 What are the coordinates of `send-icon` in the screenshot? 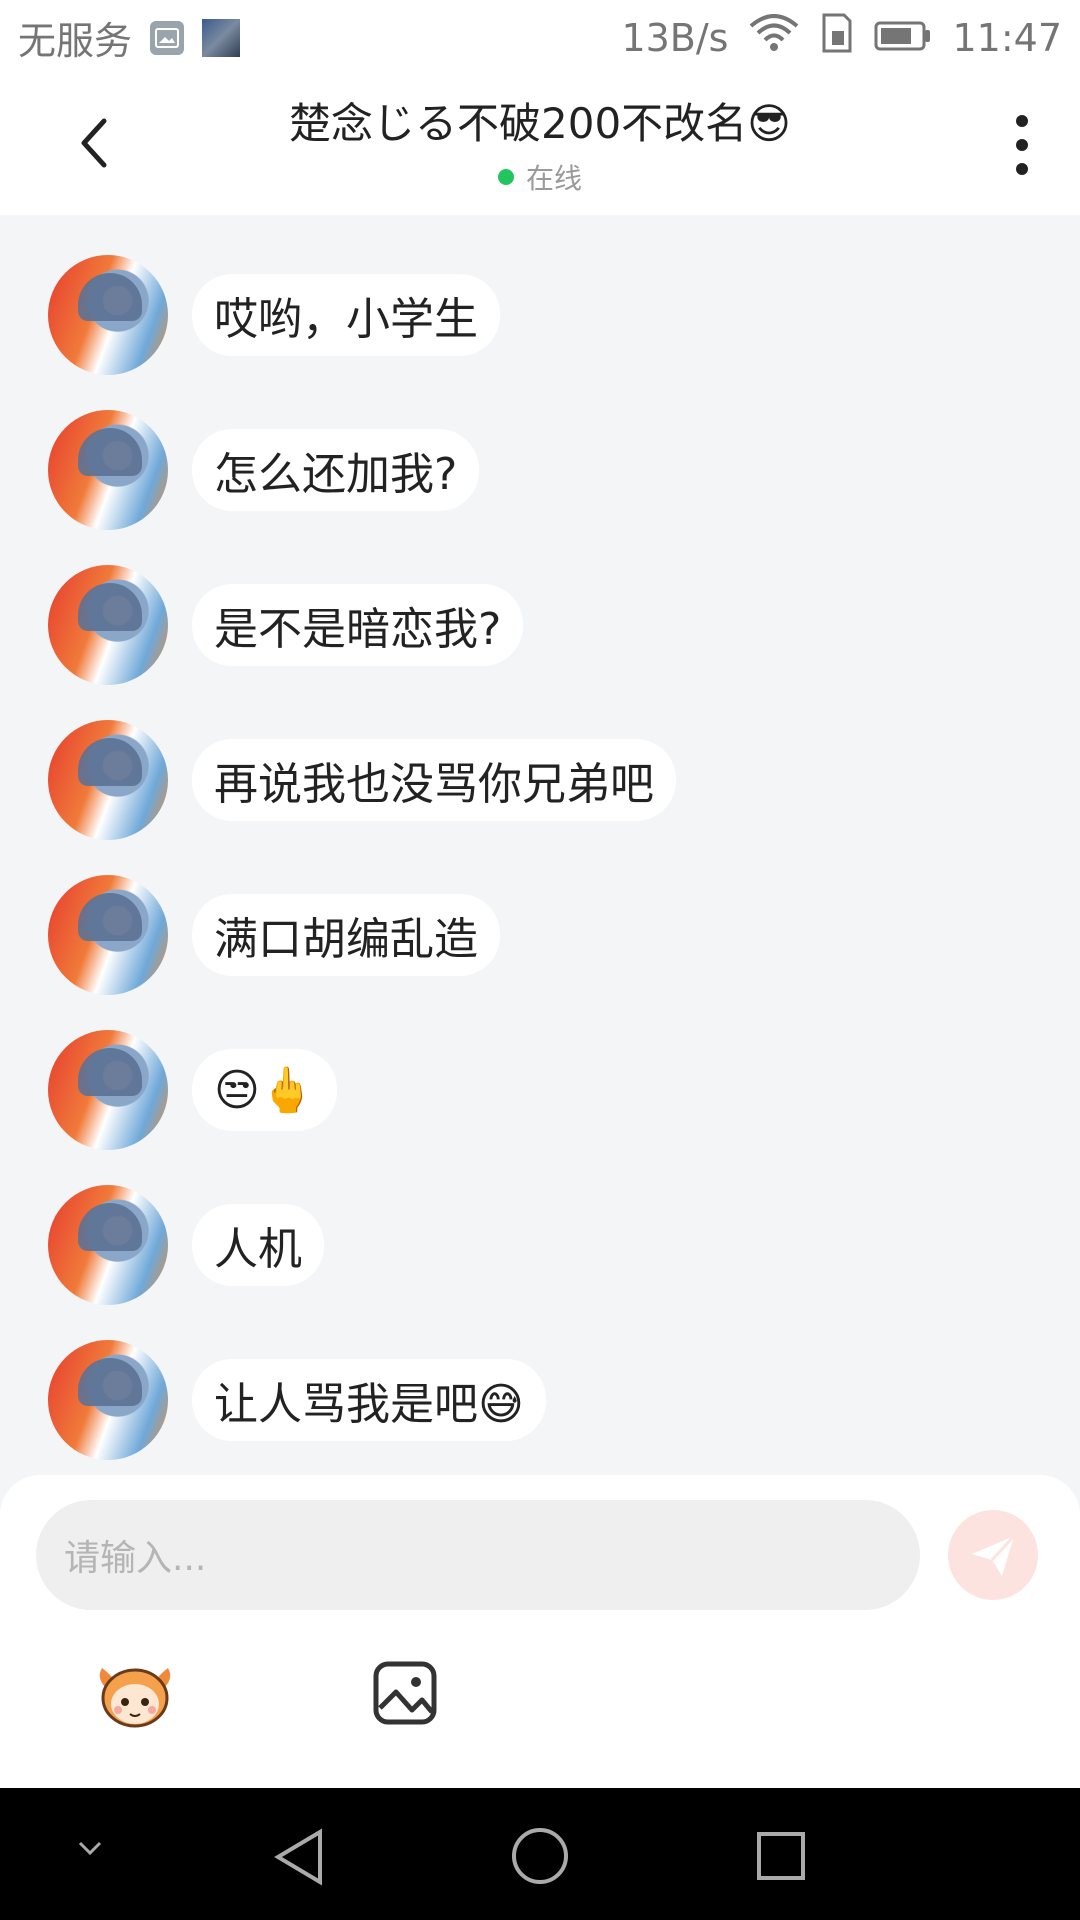 It's located at (994, 1555).